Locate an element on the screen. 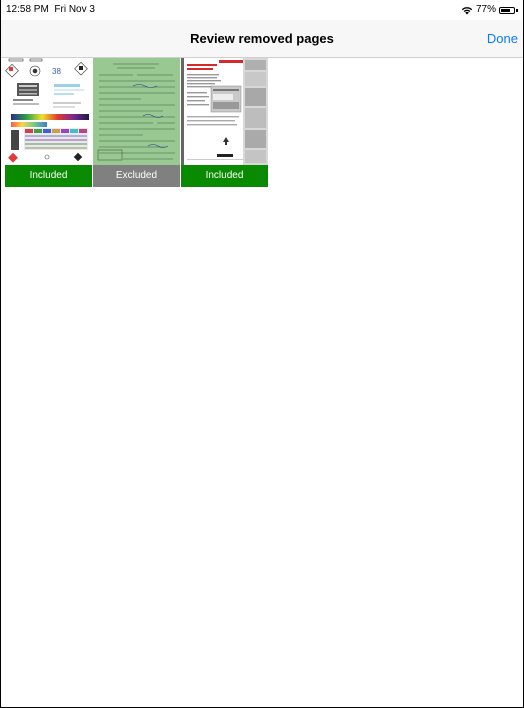  status-badge: Excluded is located at coordinates (136, 176).